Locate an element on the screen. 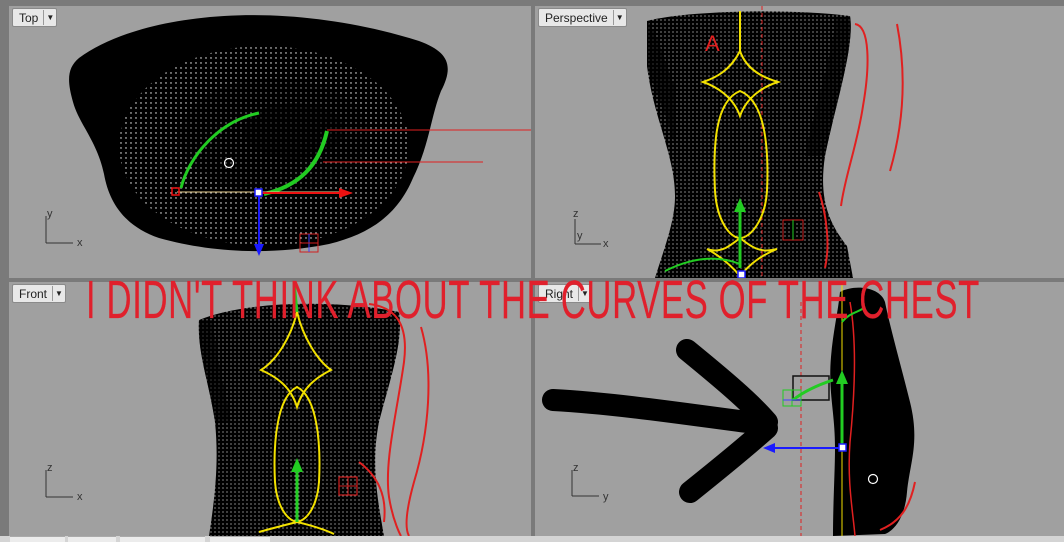  axis-y-label: y is located at coordinates (50, 214).